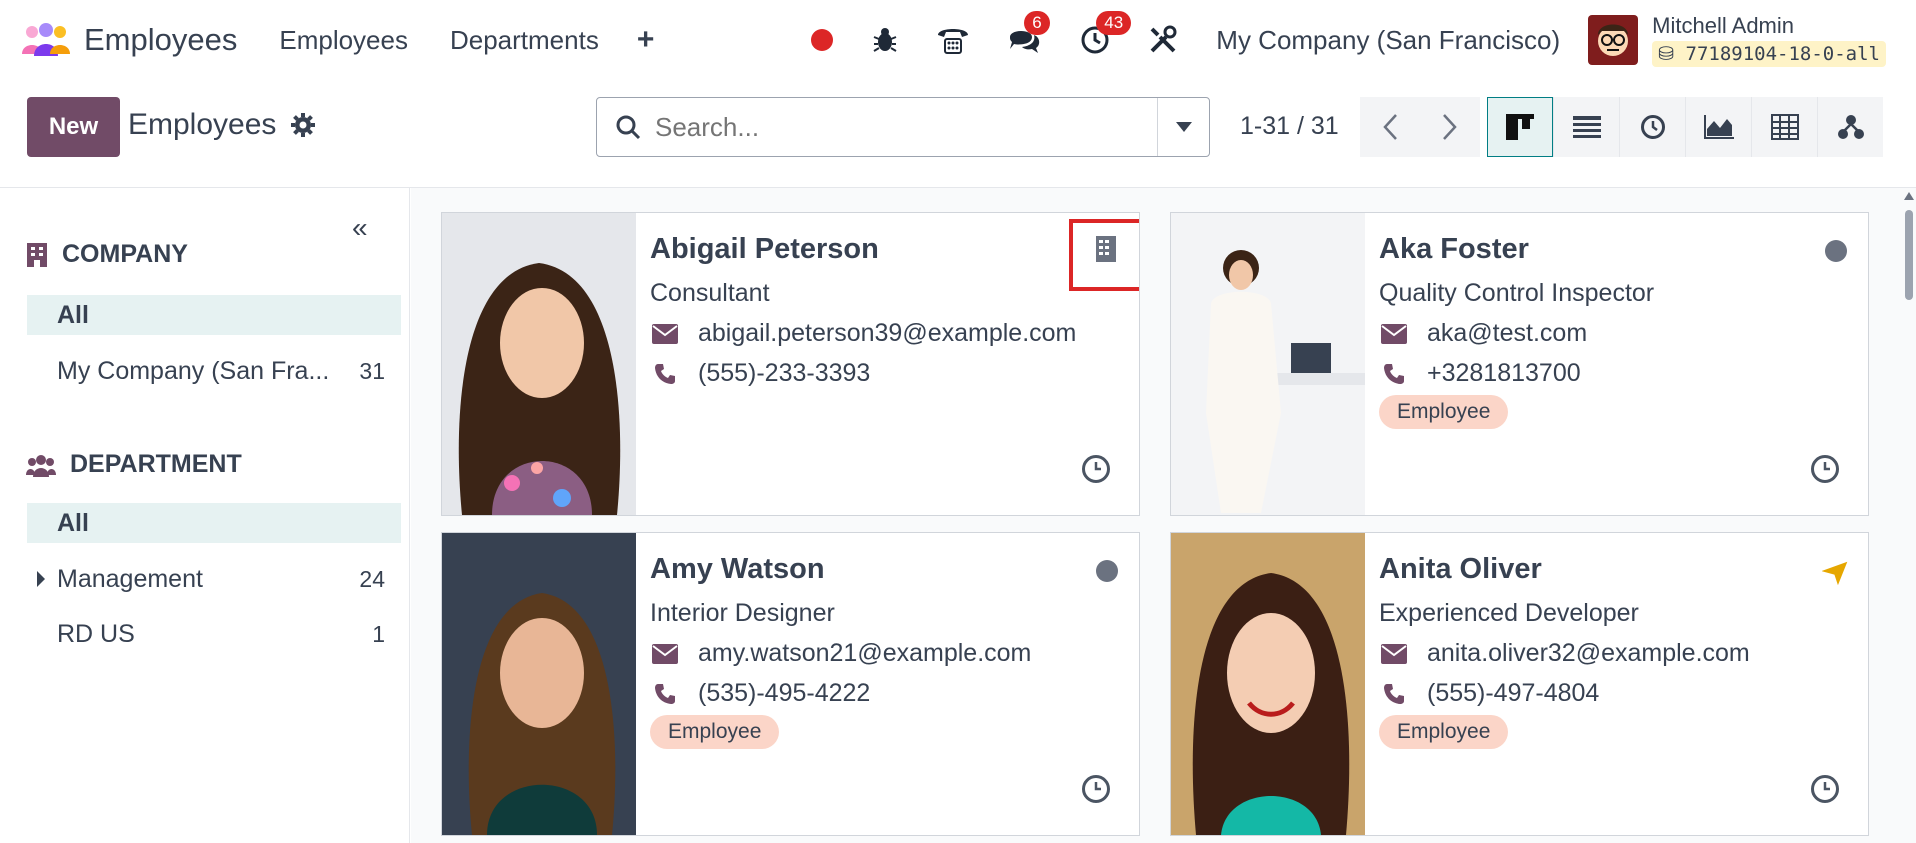  Describe the element at coordinates (214, 371) in the screenshot. I see `company-filter-my-company: My Company (San Fra... 31` at that location.